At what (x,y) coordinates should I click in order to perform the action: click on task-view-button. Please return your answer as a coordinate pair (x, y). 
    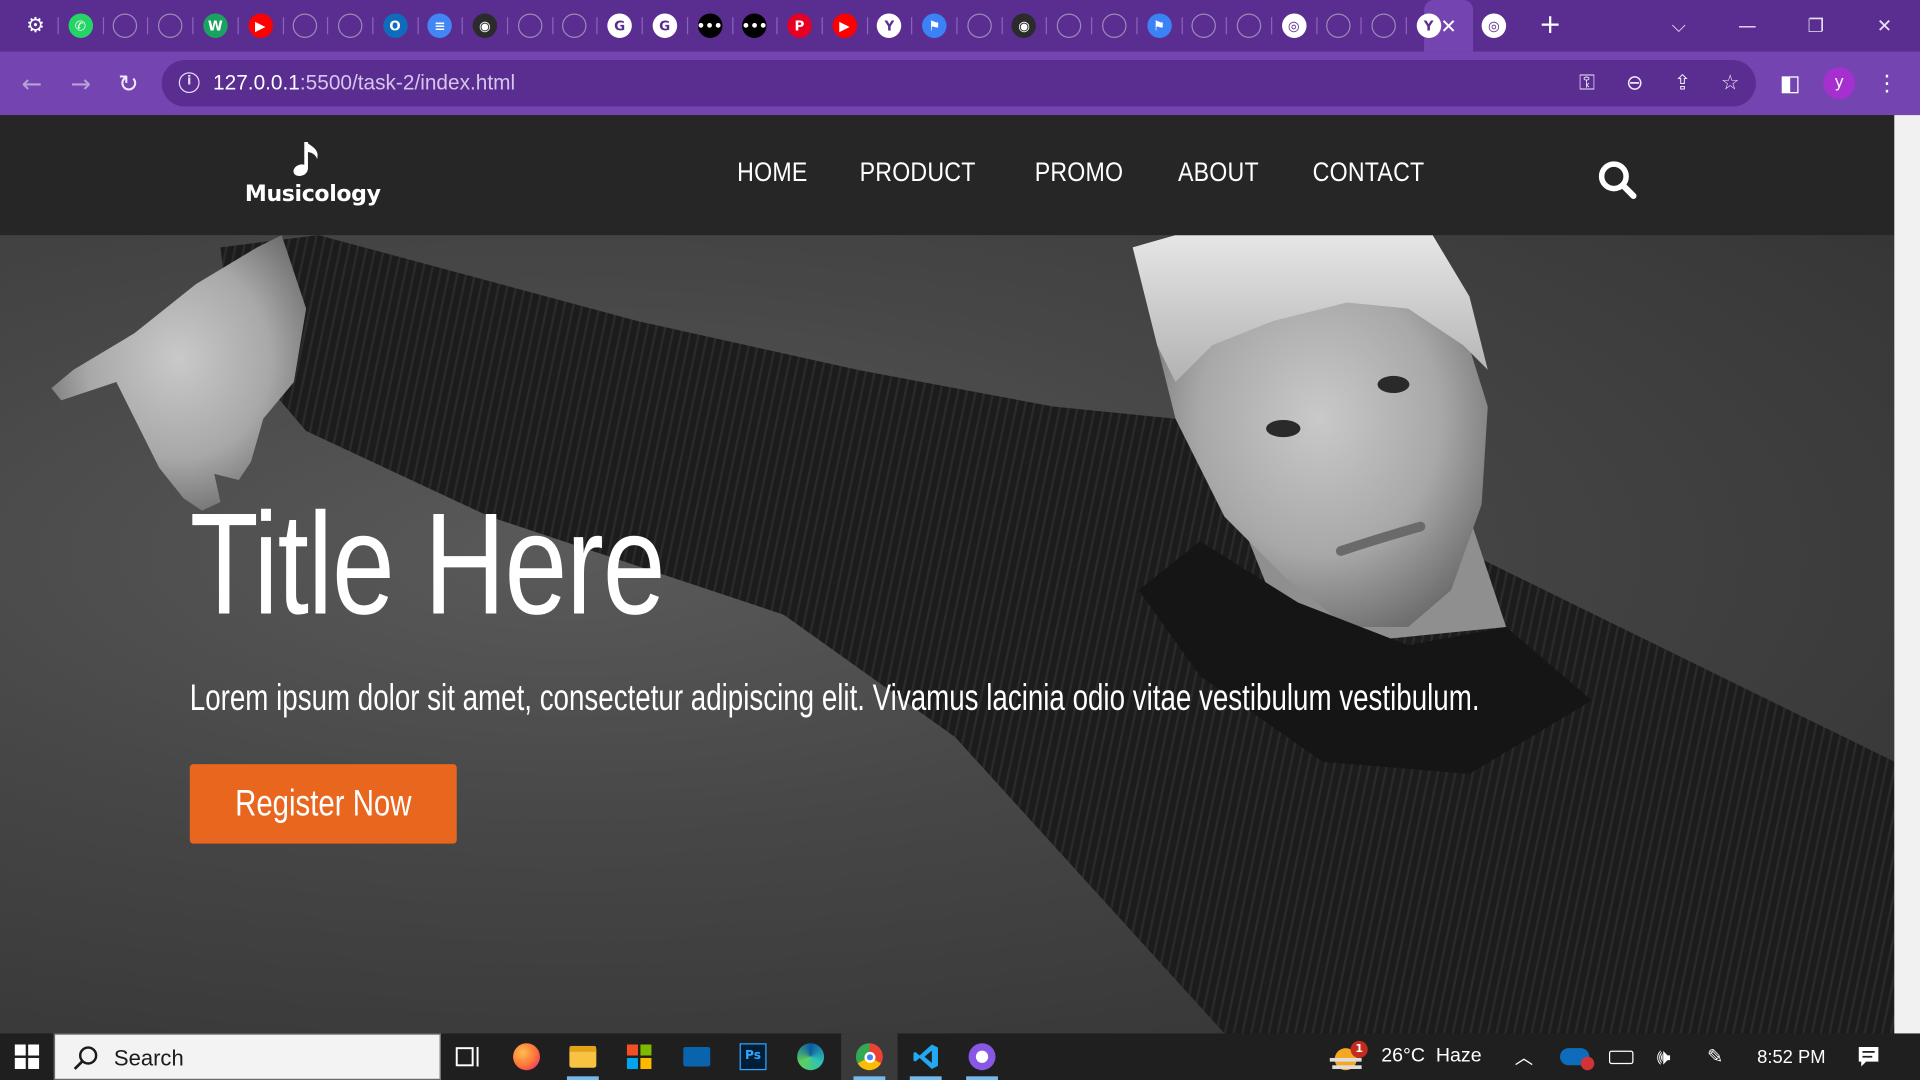
    Looking at the image, I should click on (469, 1056).